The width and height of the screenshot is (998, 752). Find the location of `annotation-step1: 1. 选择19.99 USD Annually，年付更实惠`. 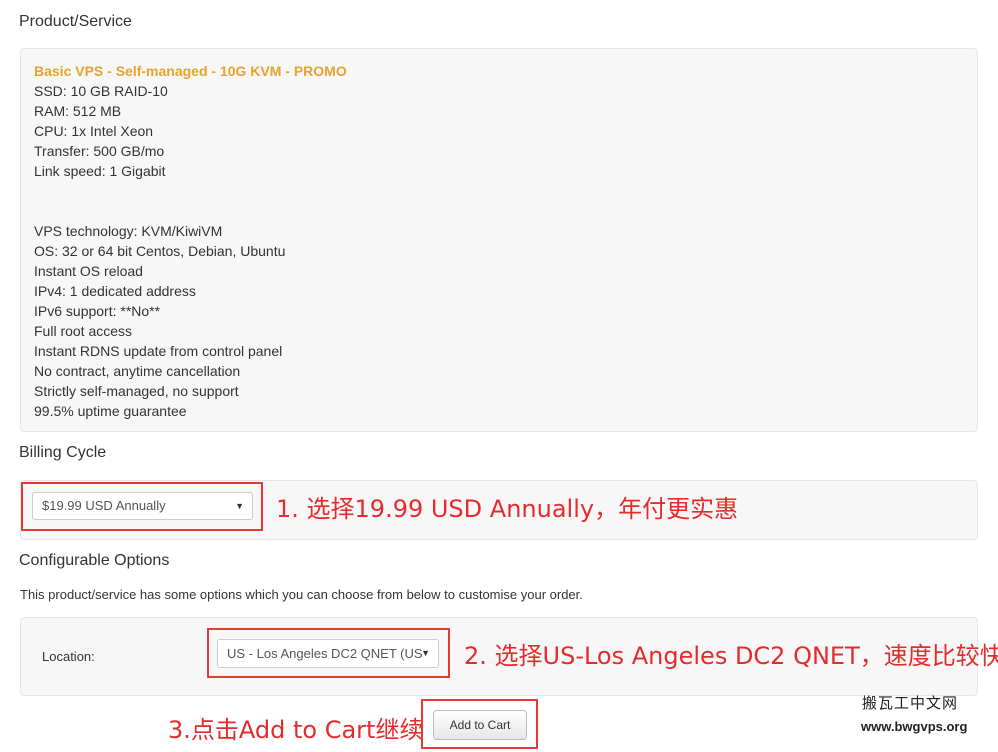

annotation-step1: 1. 选择19.99 USD Annually，年付更实惠 is located at coordinates (507, 509).